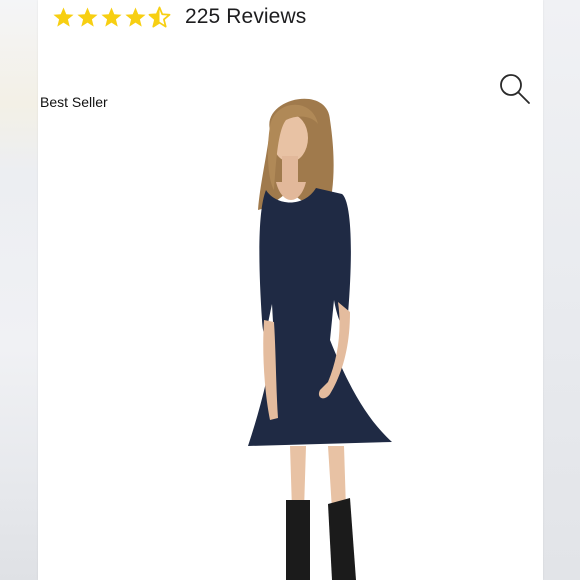  Describe the element at coordinates (245, 17) in the screenshot. I see `review-count-link: 225 Reviews` at that location.